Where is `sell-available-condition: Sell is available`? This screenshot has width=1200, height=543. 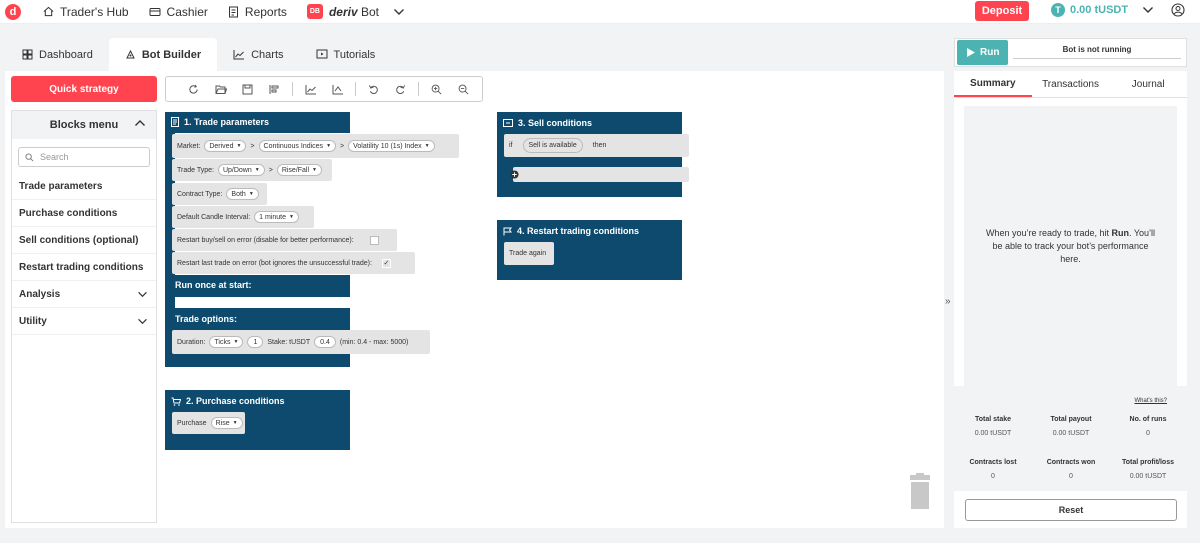
sell-available-condition: Sell is available is located at coordinates (552, 145).